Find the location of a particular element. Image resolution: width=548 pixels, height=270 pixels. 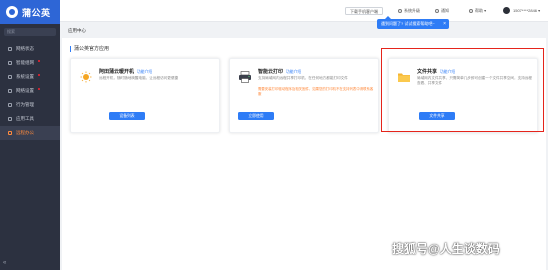

logo-text: 蒲公英 is located at coordinates (36, 12).